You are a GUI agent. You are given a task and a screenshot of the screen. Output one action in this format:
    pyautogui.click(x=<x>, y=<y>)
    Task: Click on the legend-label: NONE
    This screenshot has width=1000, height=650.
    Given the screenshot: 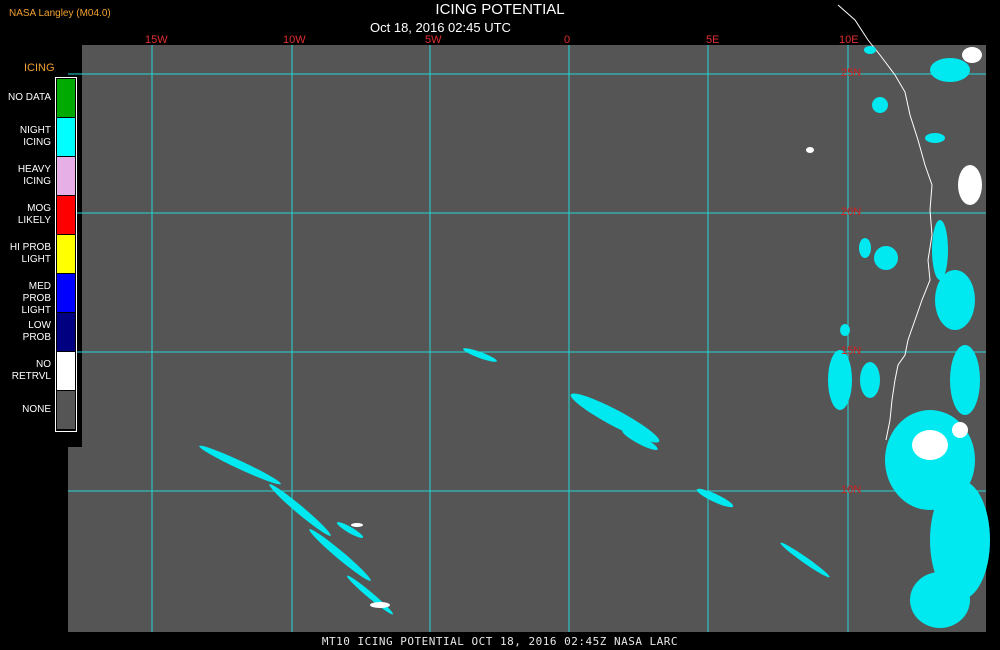 What is the action you would take?
    pyautogui.click(x=26, y=410)
    